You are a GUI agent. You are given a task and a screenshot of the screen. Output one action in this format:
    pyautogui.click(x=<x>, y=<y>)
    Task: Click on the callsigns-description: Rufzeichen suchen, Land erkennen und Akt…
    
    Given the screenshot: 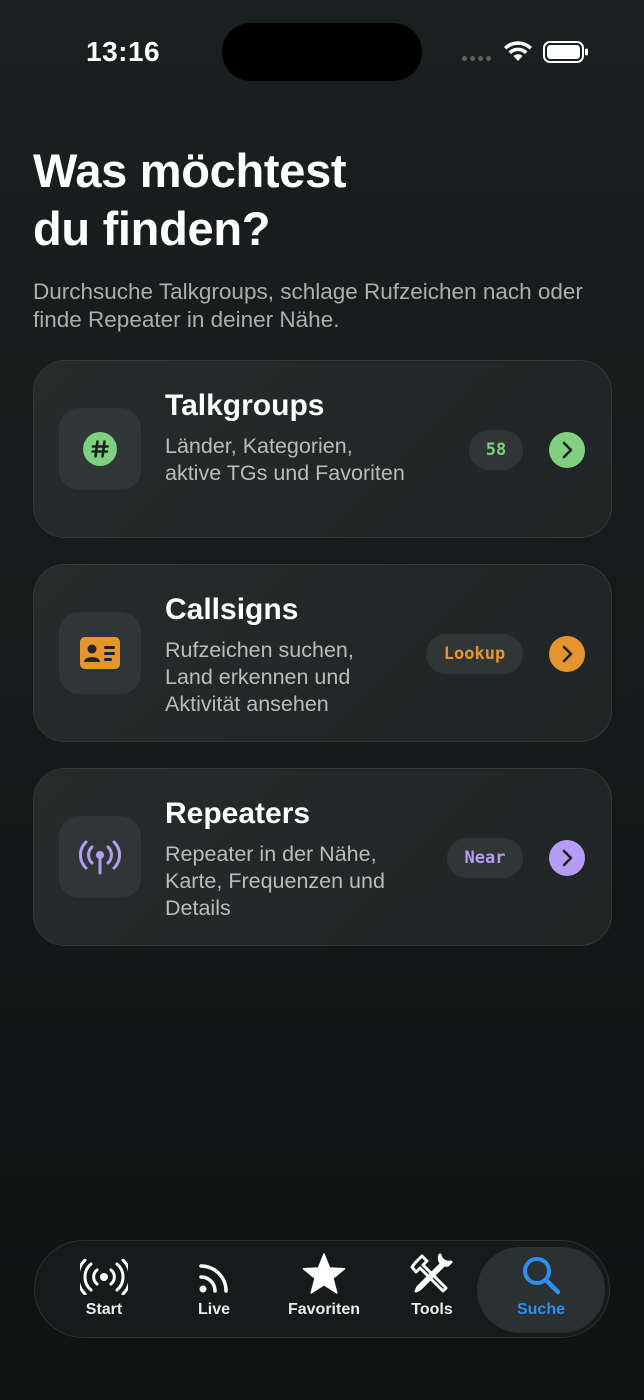 What is the action you would take?
    pyautogui.click(x=259, y=677)
    